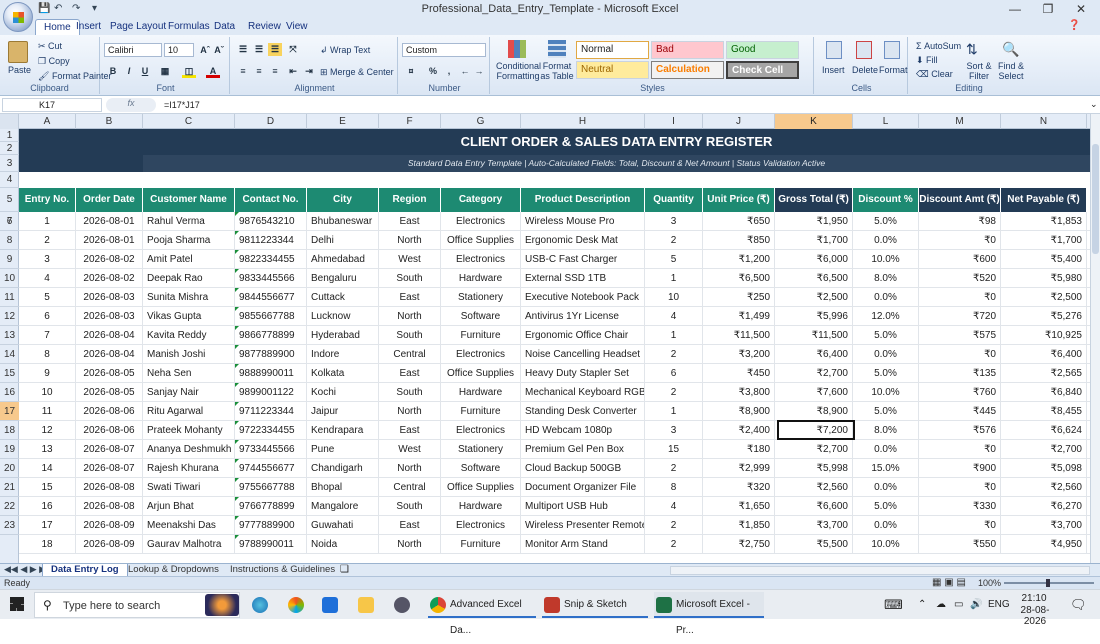 This screenshot has width=1100, height=644. What do you see at coordinates (189, 354) in the screenshot?
I see `table-cell: Manish Joshi` at bounding box center [189, 354].